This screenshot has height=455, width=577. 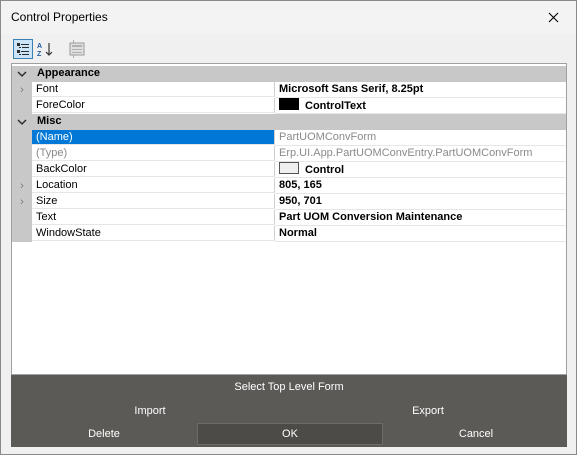 I want to click on ok-button: OK, so click(x=290, y=434).